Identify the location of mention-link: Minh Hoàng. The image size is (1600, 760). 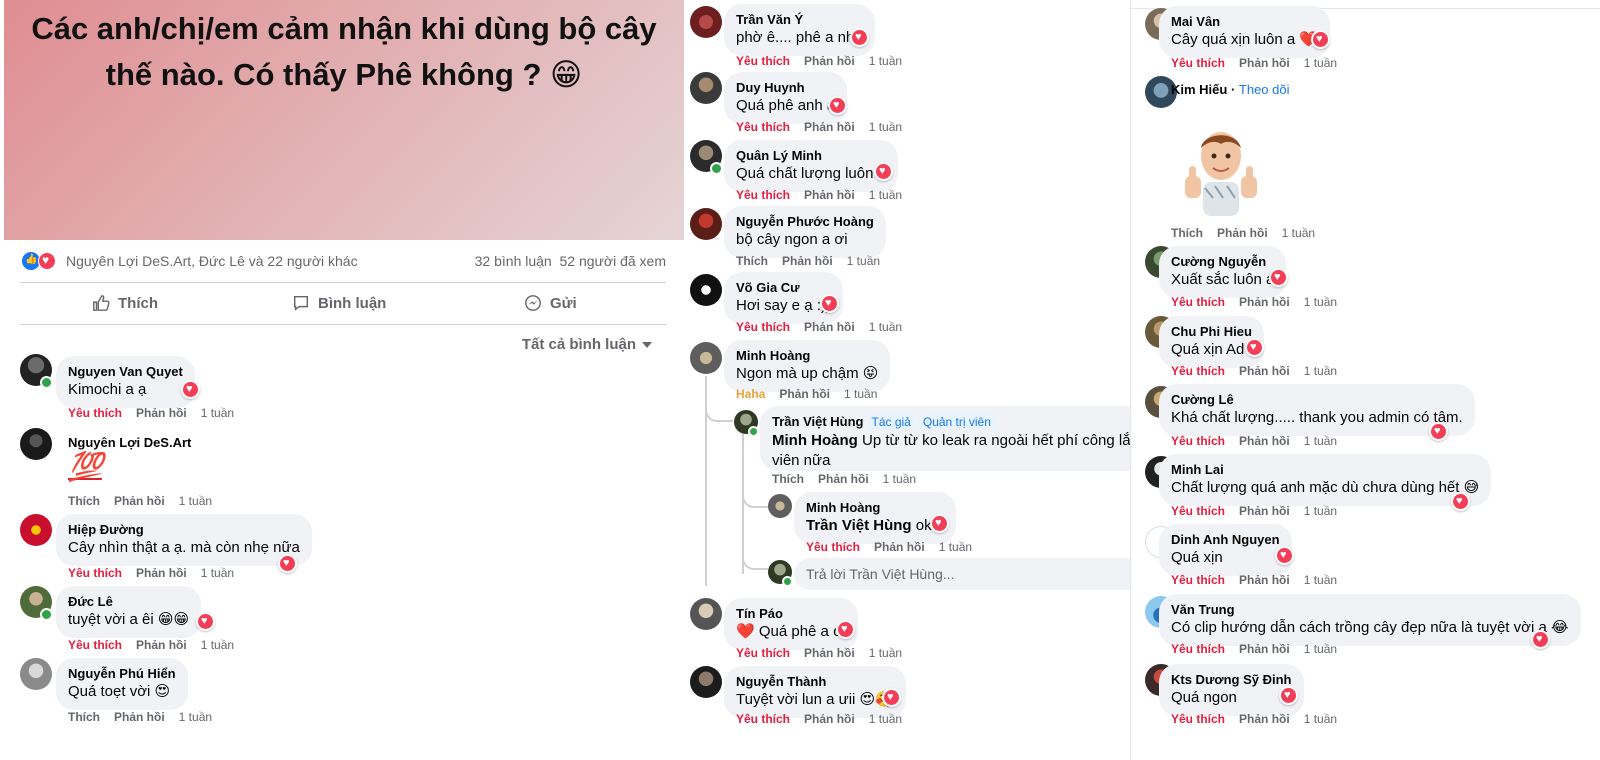
(815, 440).